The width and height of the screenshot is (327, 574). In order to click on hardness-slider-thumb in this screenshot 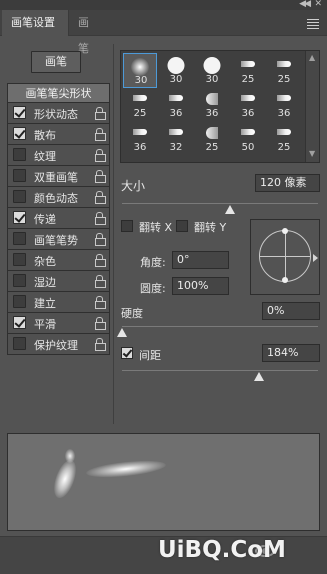, I will do `click(122, 332)`.